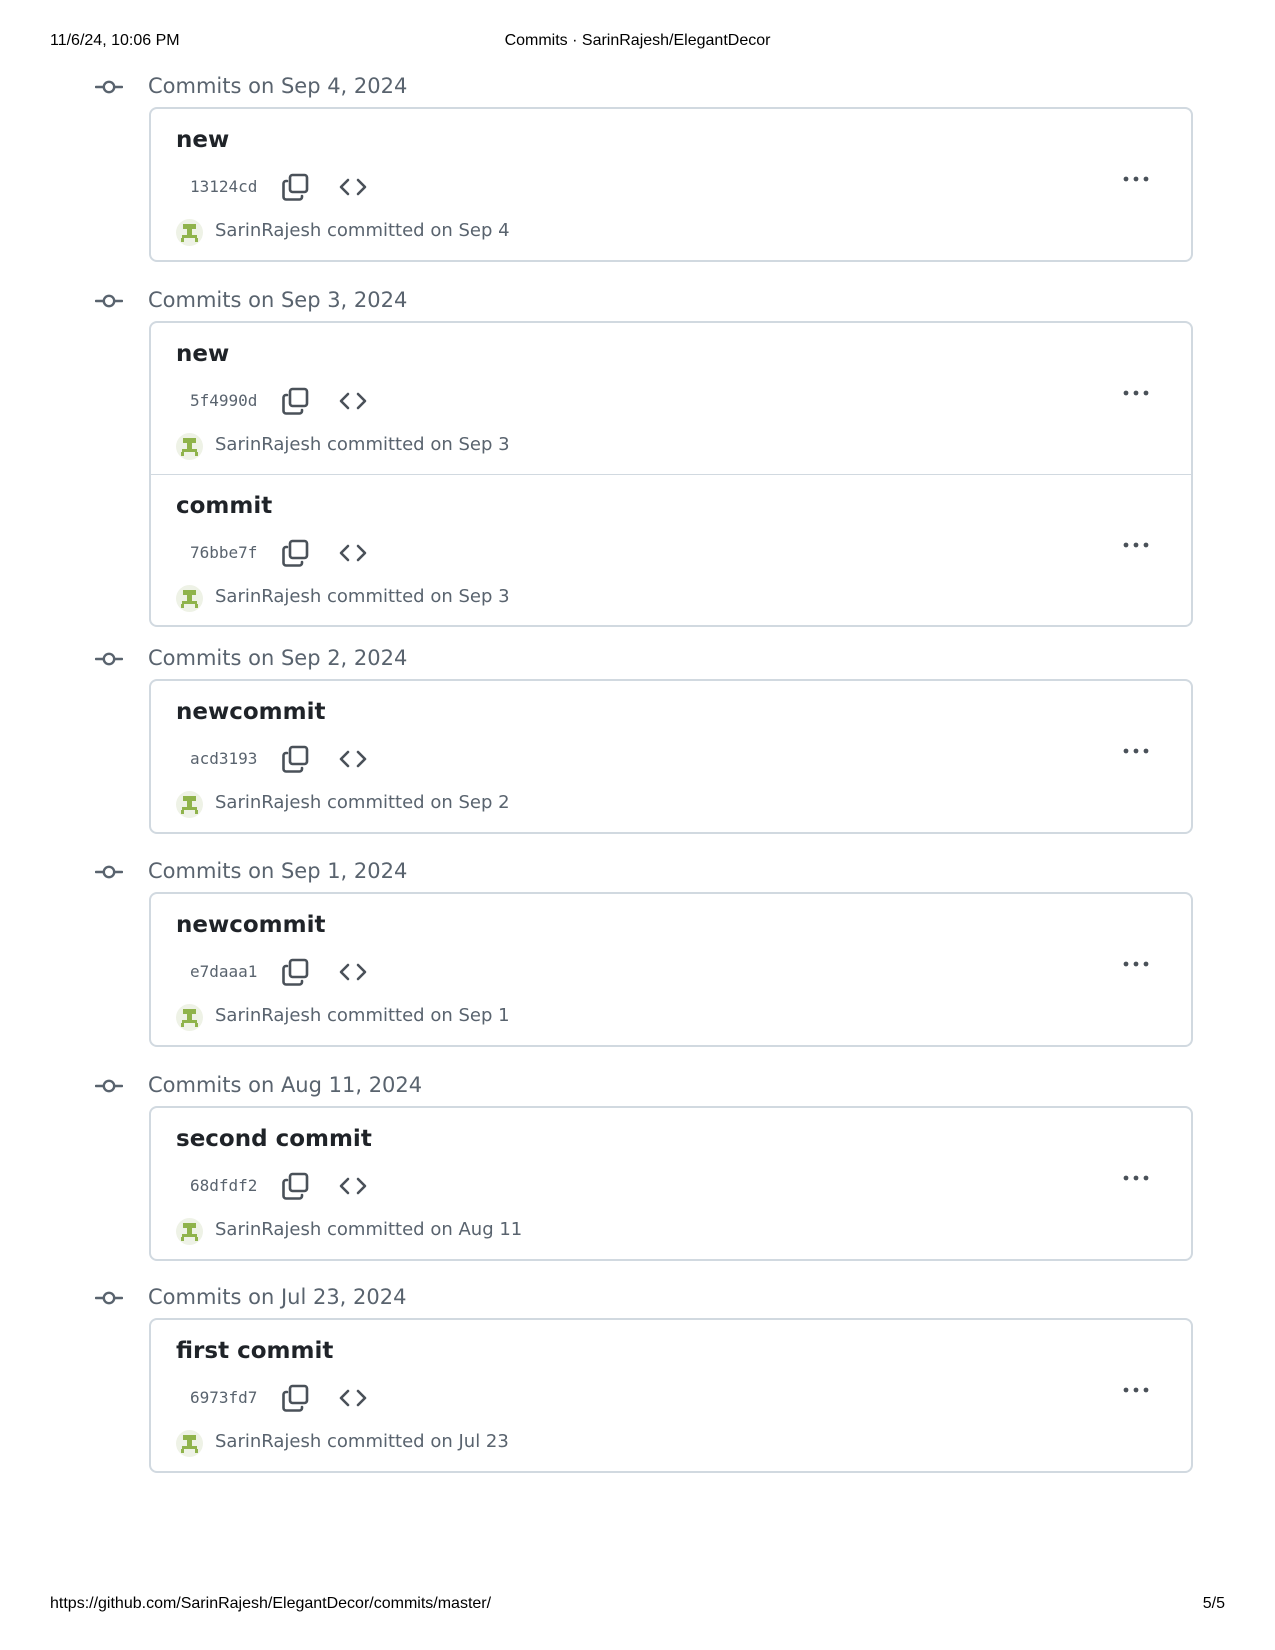 This screenshot has width=1275, height=1650. I want to click on commit-group-header: Commits on Aug 11, 2024, so click(544, 1087).